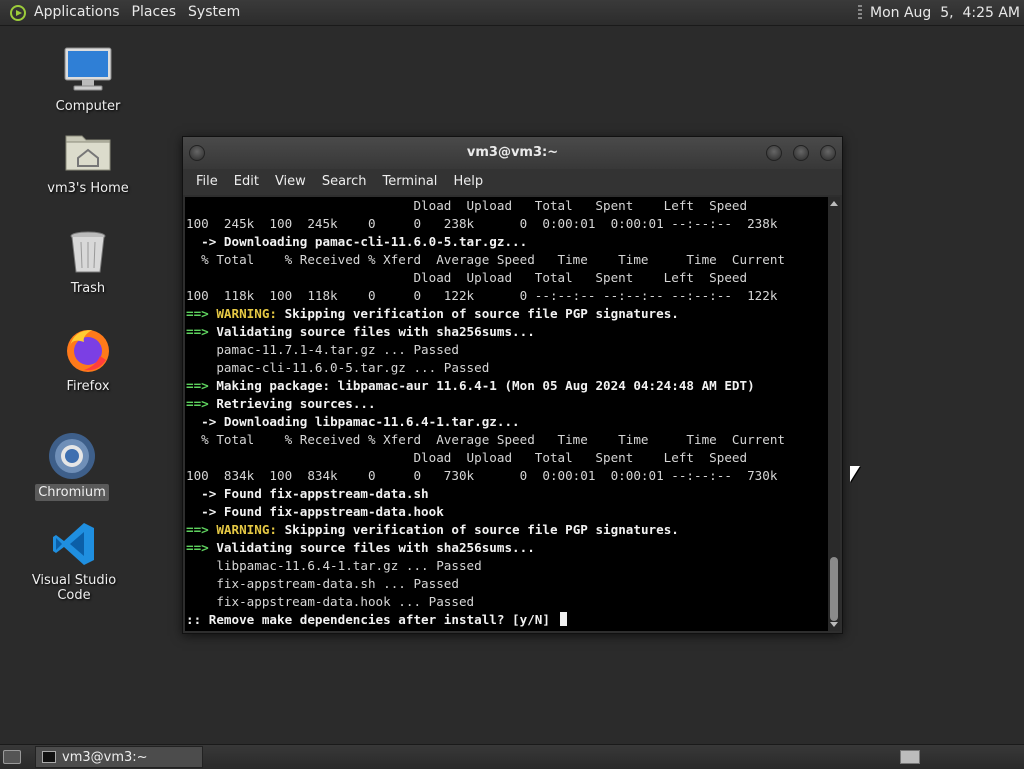  What do you see at coordinates (315, 493) in the screenshot?
I see `terminal-line: -> Found fix-appstream-data.sh` at bounding box center [315, 493].